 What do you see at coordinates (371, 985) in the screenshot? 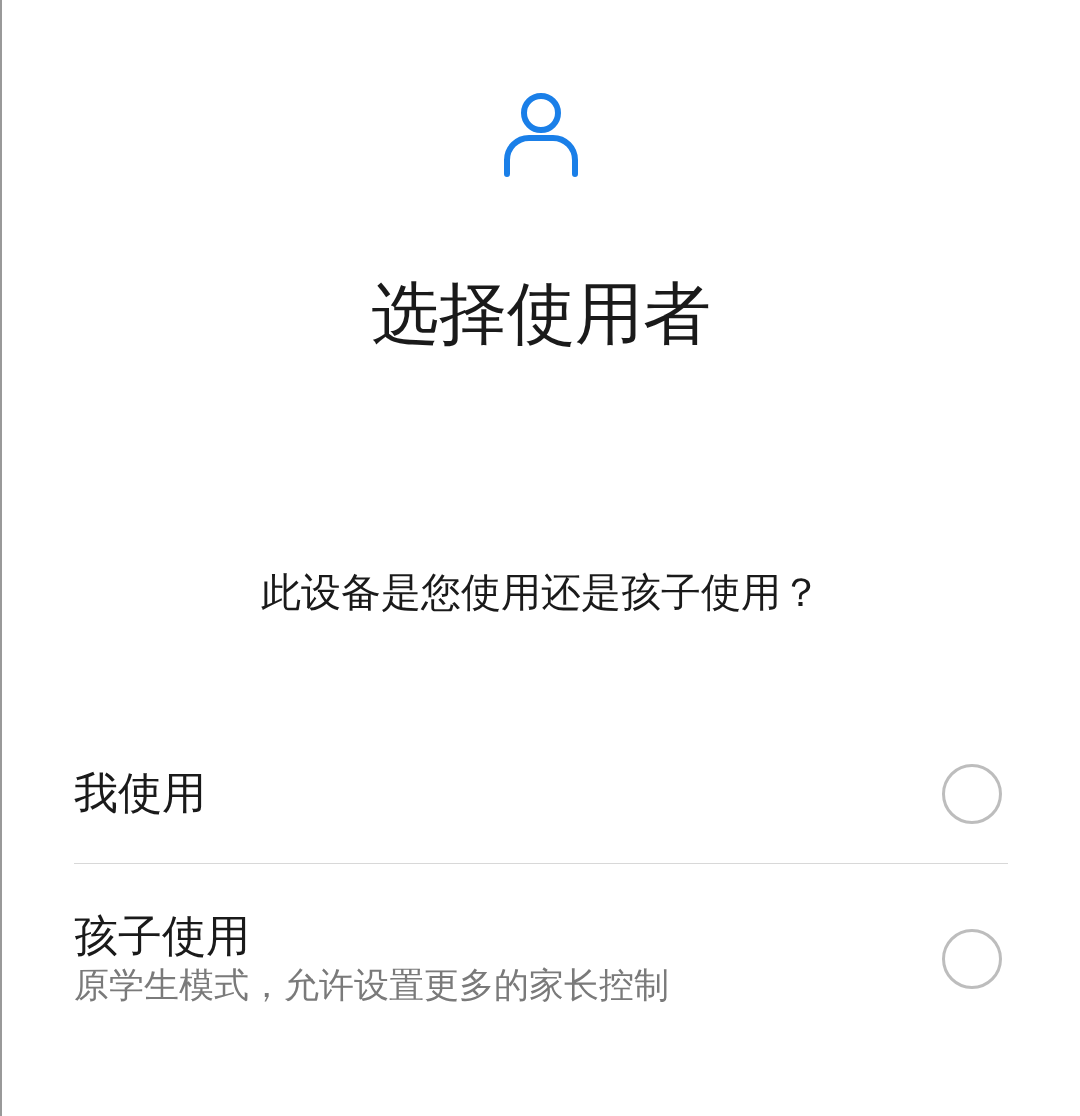
I see `option-description: 原学生模式，允许设置更多的家长控制` at bounding box center [371, 985].